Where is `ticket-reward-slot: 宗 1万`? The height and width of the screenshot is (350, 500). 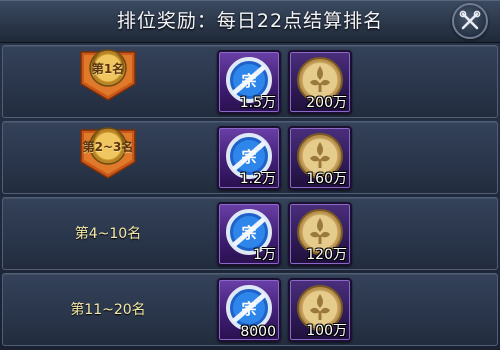
ticket-reward-slot: 宗 1万 is located at coordinates (249, 234).